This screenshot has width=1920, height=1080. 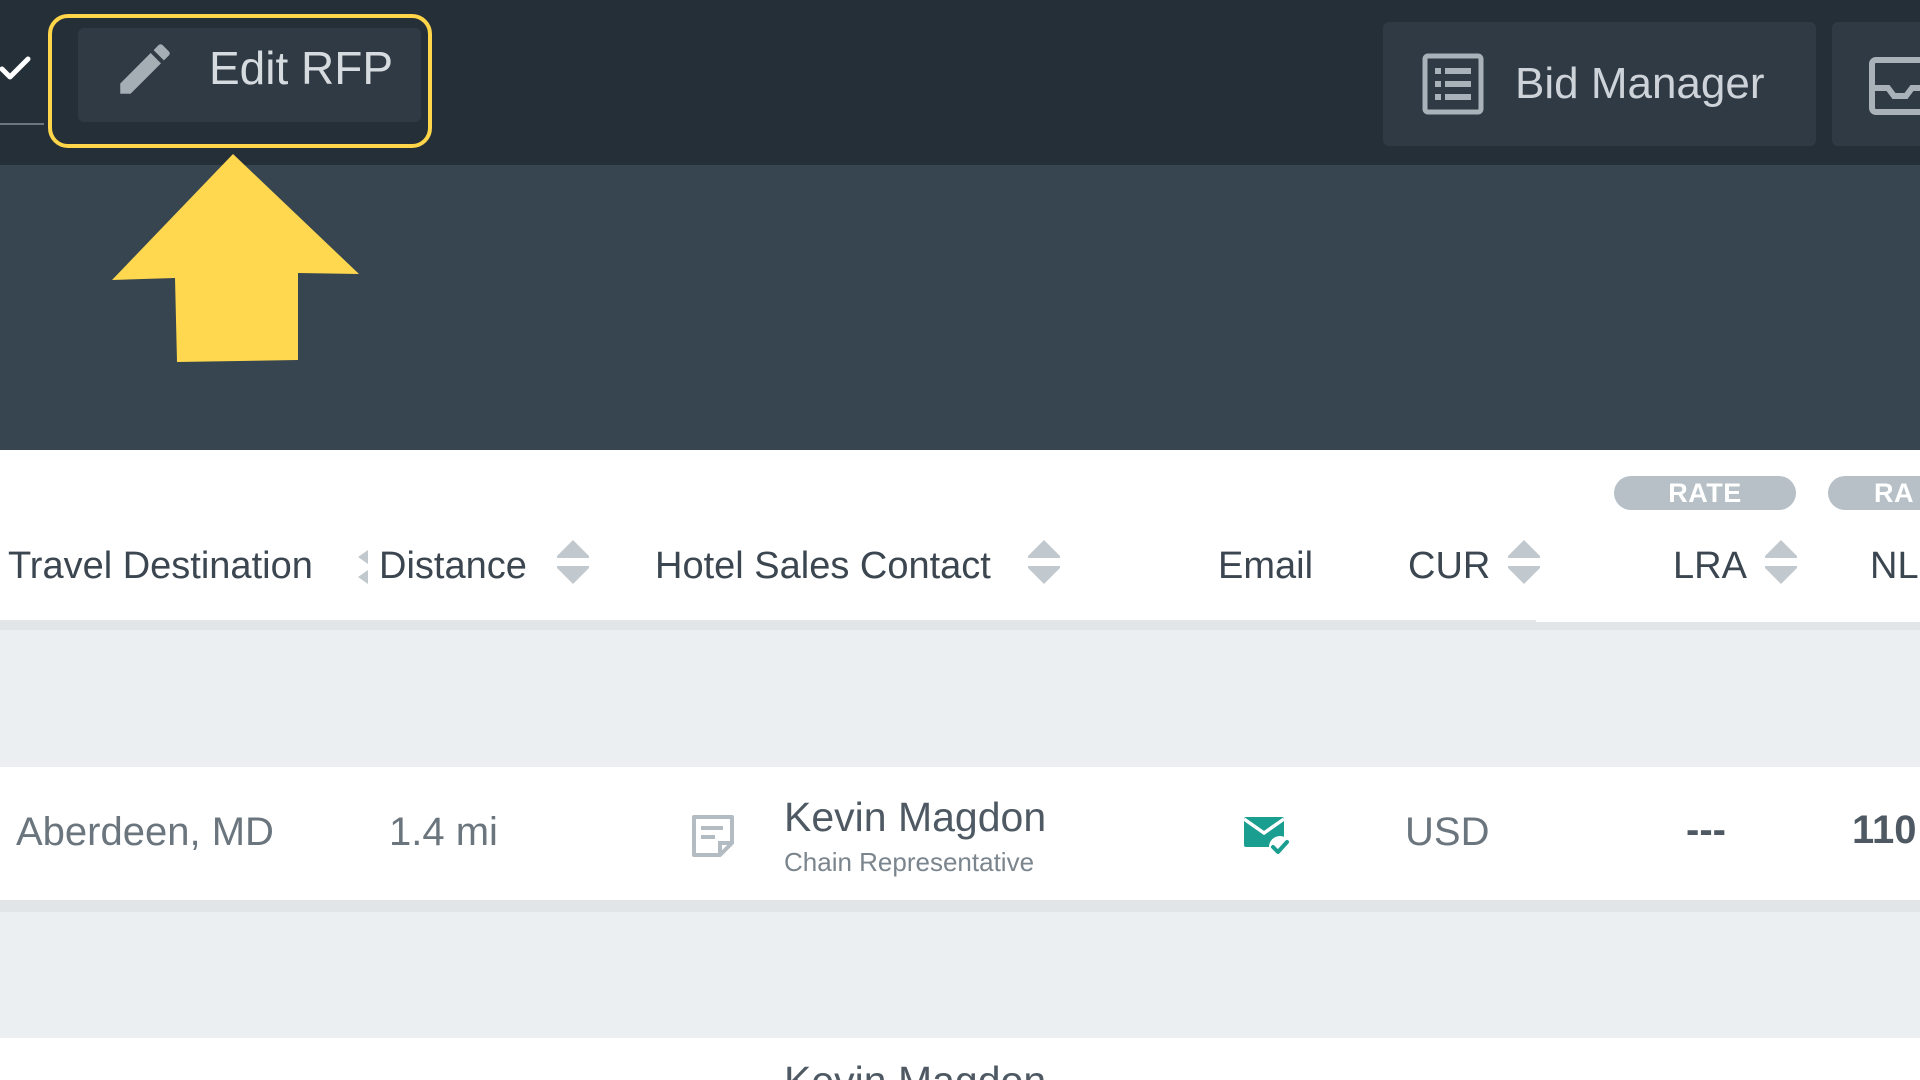 I want to click on inbox-icon, so click(x=1894, y=86).